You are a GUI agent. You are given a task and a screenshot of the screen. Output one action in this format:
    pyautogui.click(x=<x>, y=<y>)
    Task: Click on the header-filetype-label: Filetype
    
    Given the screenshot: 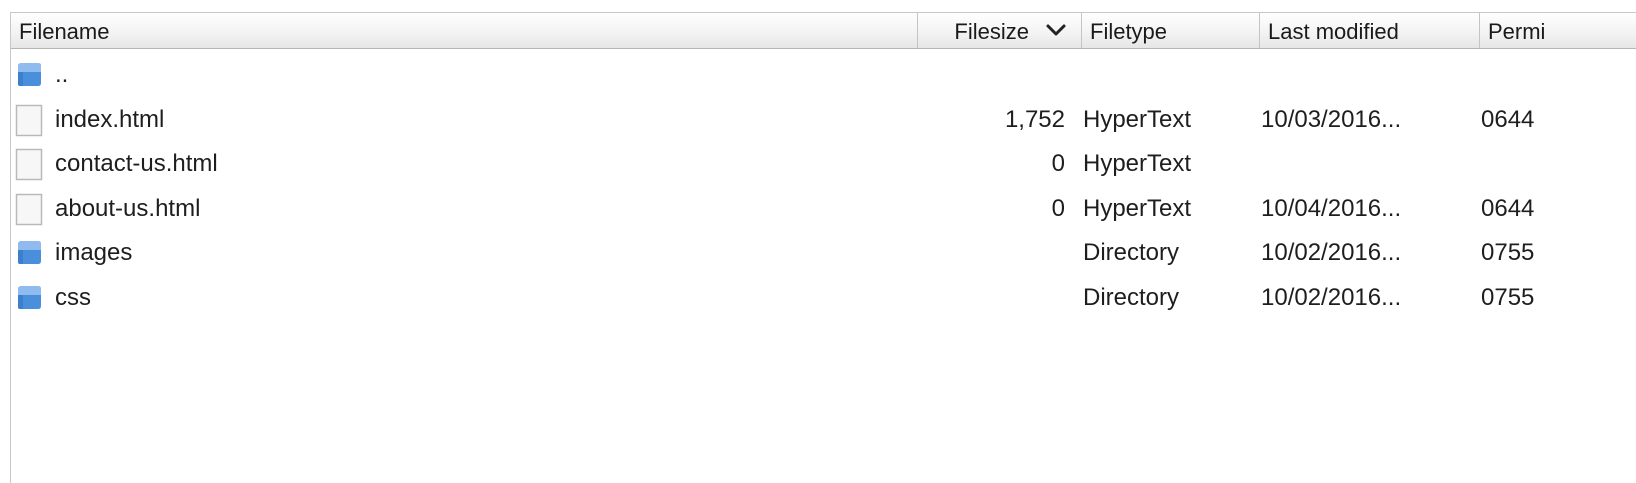 What is the action you would take?
    pyautogui.click(x=1129, y=31)
    